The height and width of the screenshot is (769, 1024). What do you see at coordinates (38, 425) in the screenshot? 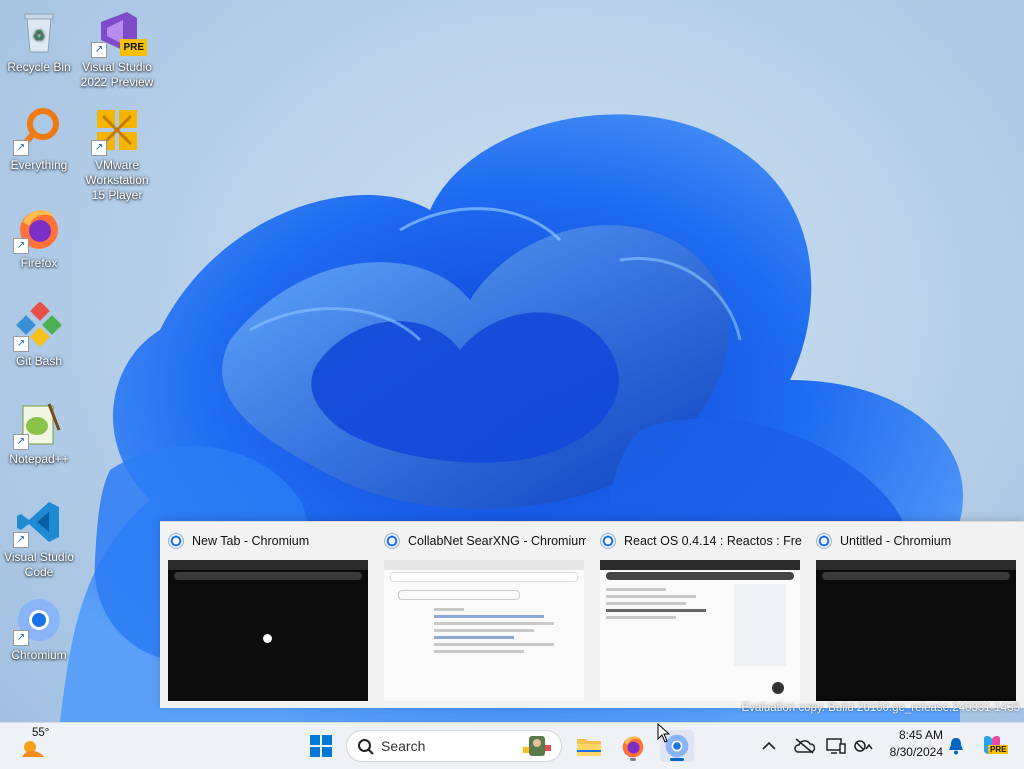
I see `notepad-plus-plus-icon: ↗` at bounding box center [38, 425].